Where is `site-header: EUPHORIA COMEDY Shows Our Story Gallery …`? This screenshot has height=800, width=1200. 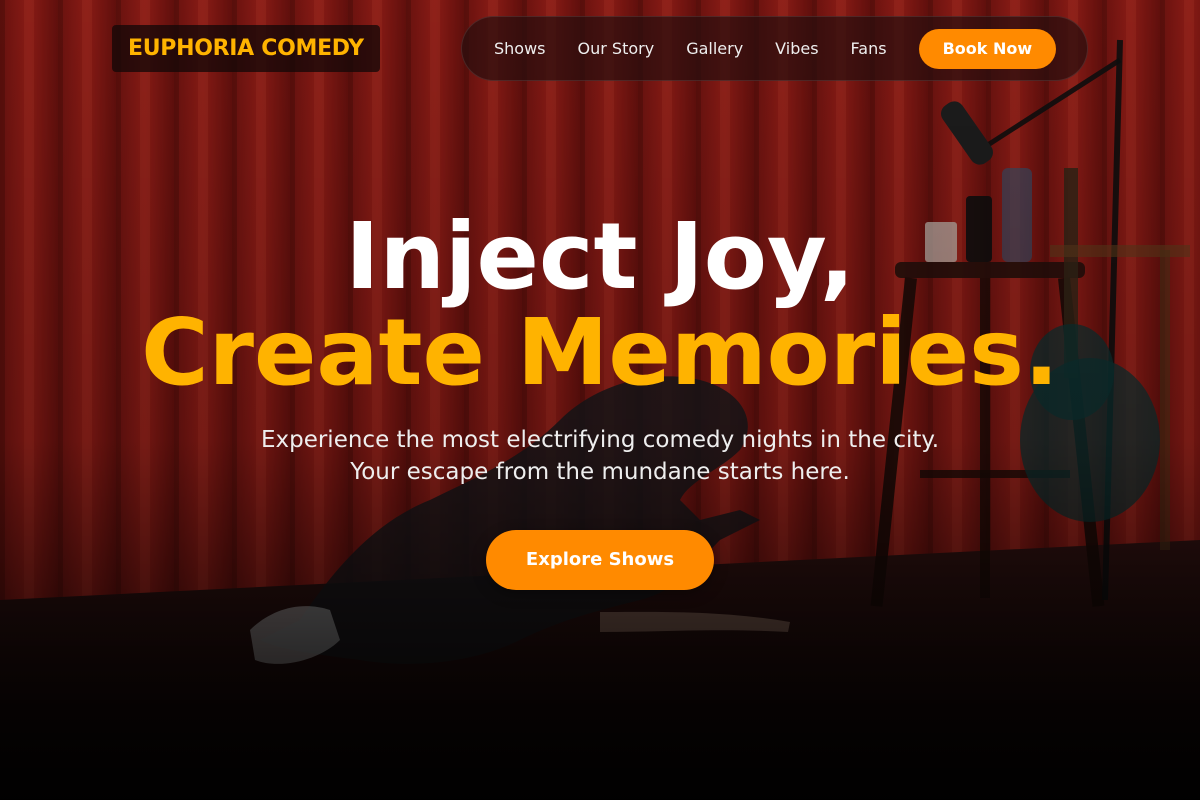
site-header: EUPHORIA COMEDY Shows Our Story Gallery … is located at coordinates (600, 49).